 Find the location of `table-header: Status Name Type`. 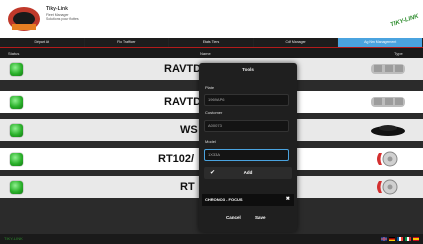

table-header: Status Name Type is located at coordinates (211, 52).